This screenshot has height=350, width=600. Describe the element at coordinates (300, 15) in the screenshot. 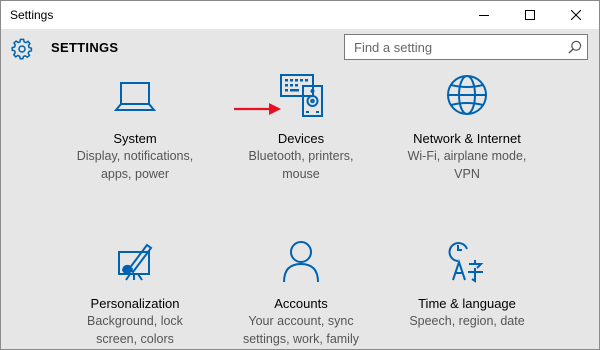

I see `title-bar: Settings` at that location.